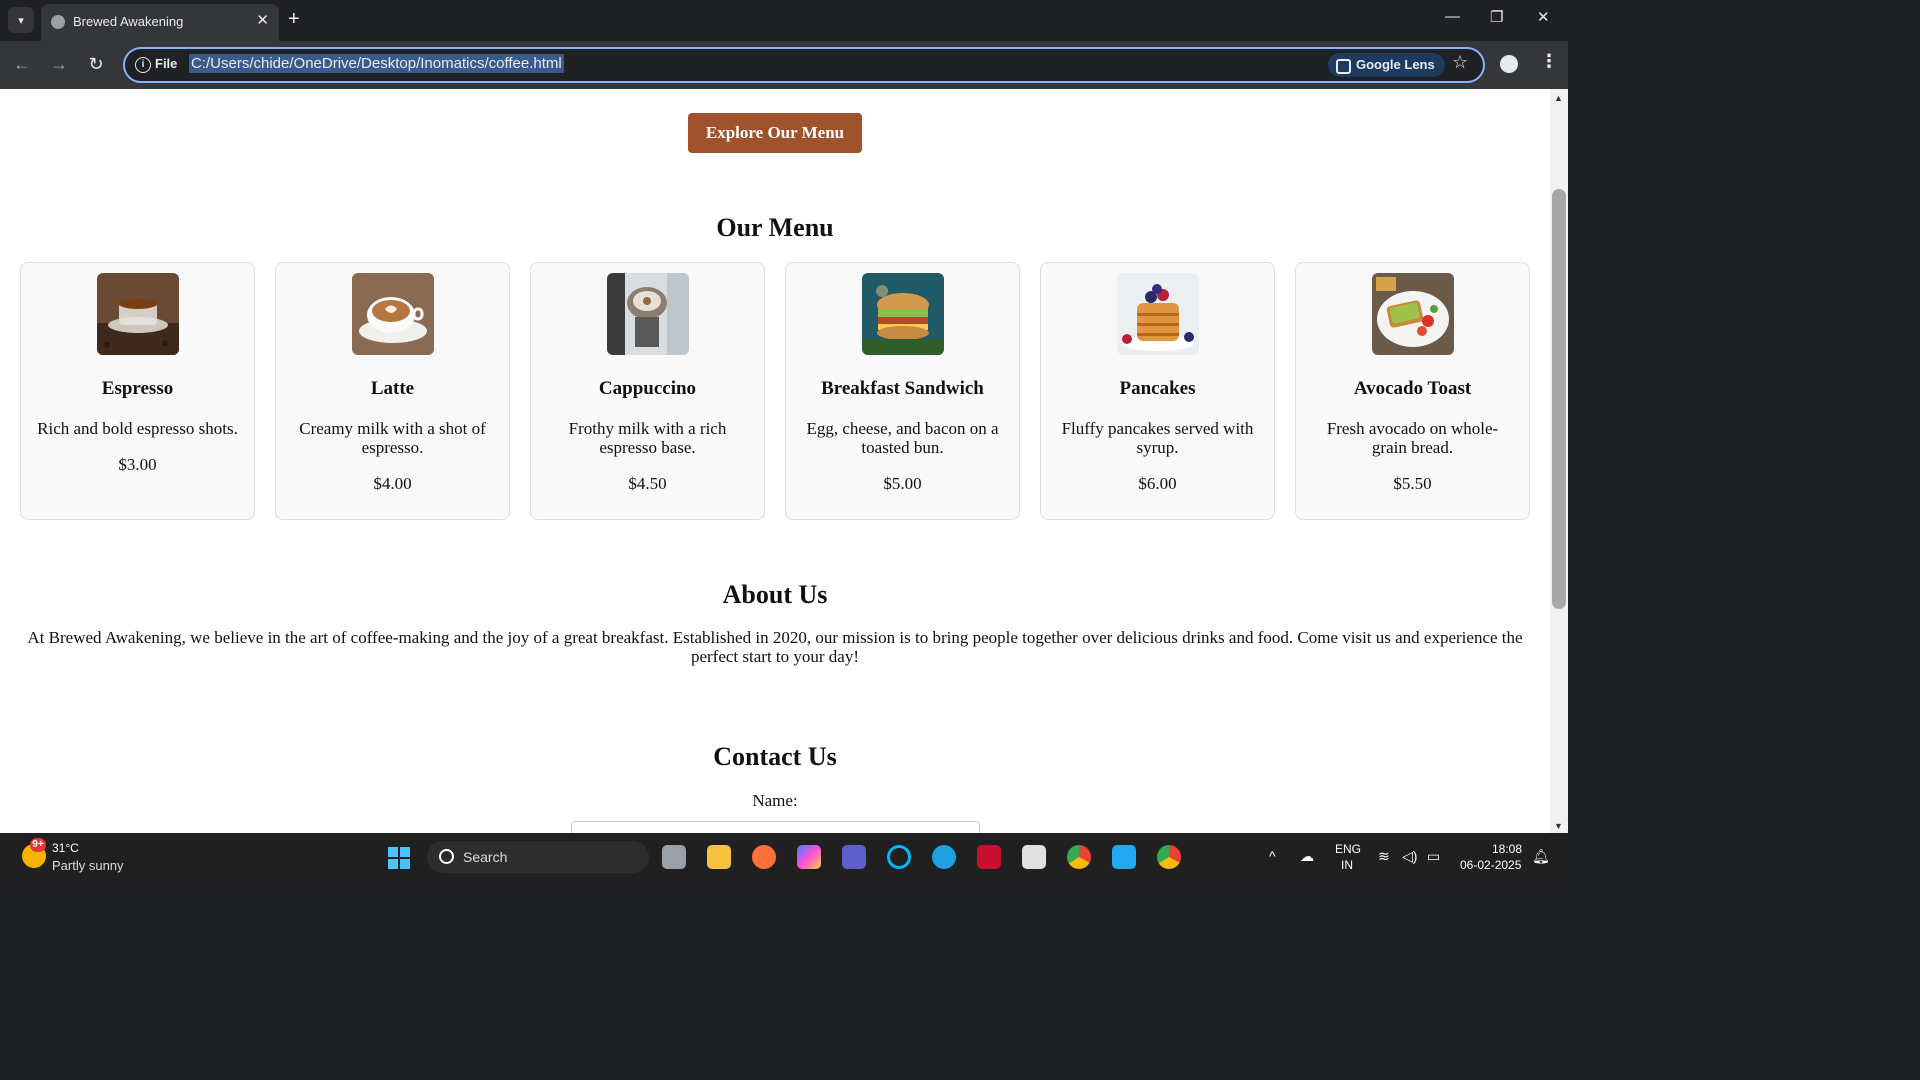 This screenshot has height=1080, width=1920. What do you see at coordinates (128, 21) in the screenshot?
I see `tab-title: Brewed Awakening` at bounding box center [128, 21].